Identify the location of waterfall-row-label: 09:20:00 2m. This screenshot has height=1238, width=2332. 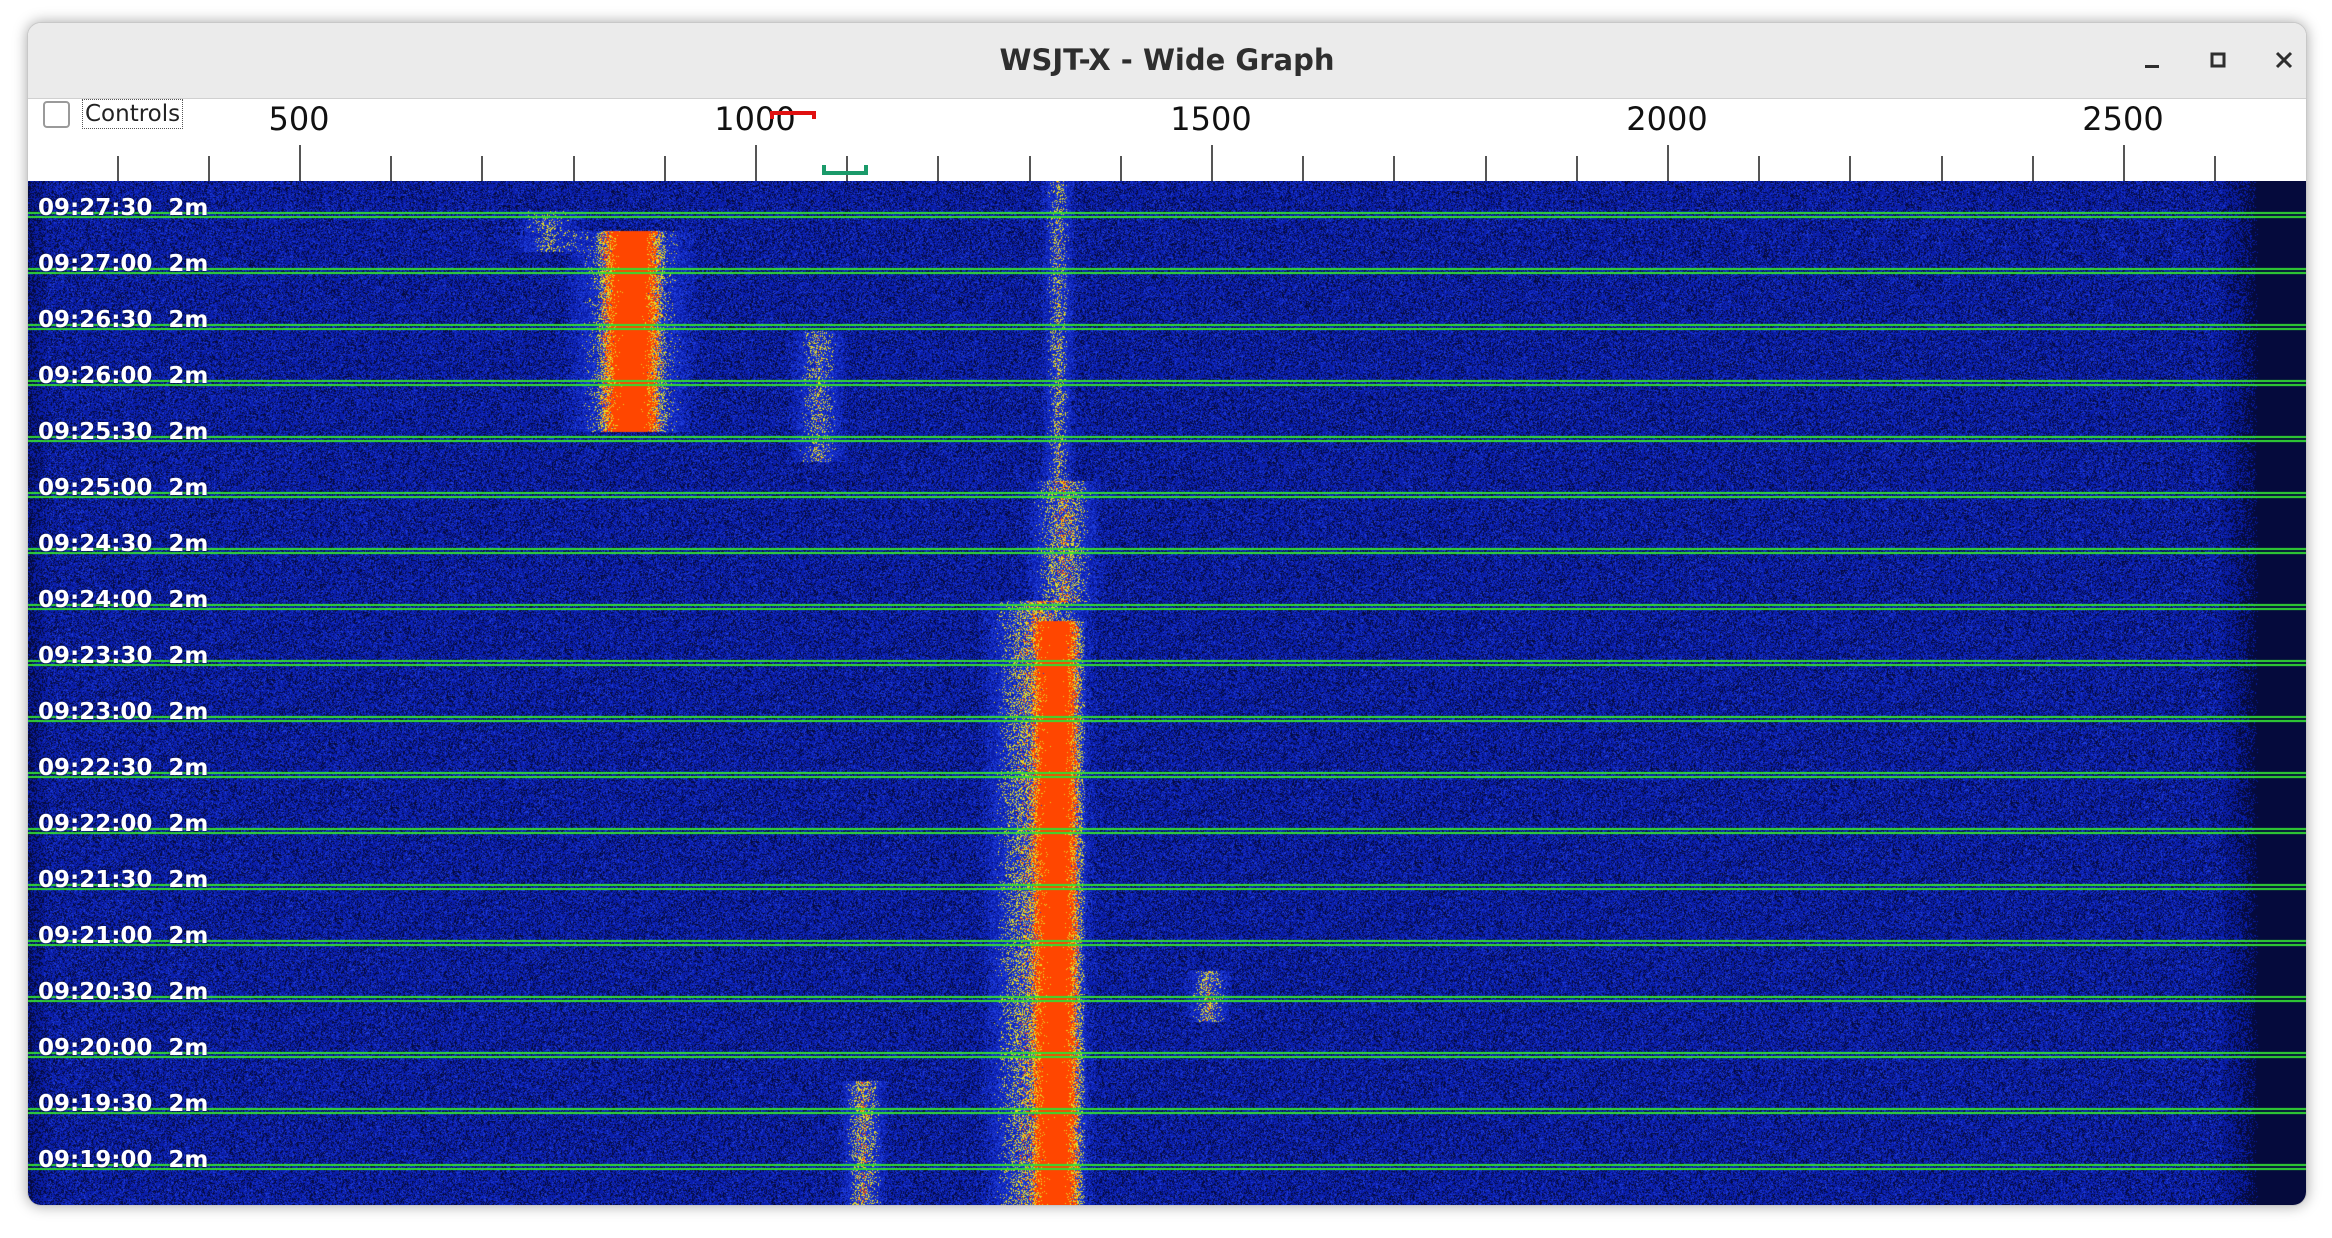
(123, 1048).